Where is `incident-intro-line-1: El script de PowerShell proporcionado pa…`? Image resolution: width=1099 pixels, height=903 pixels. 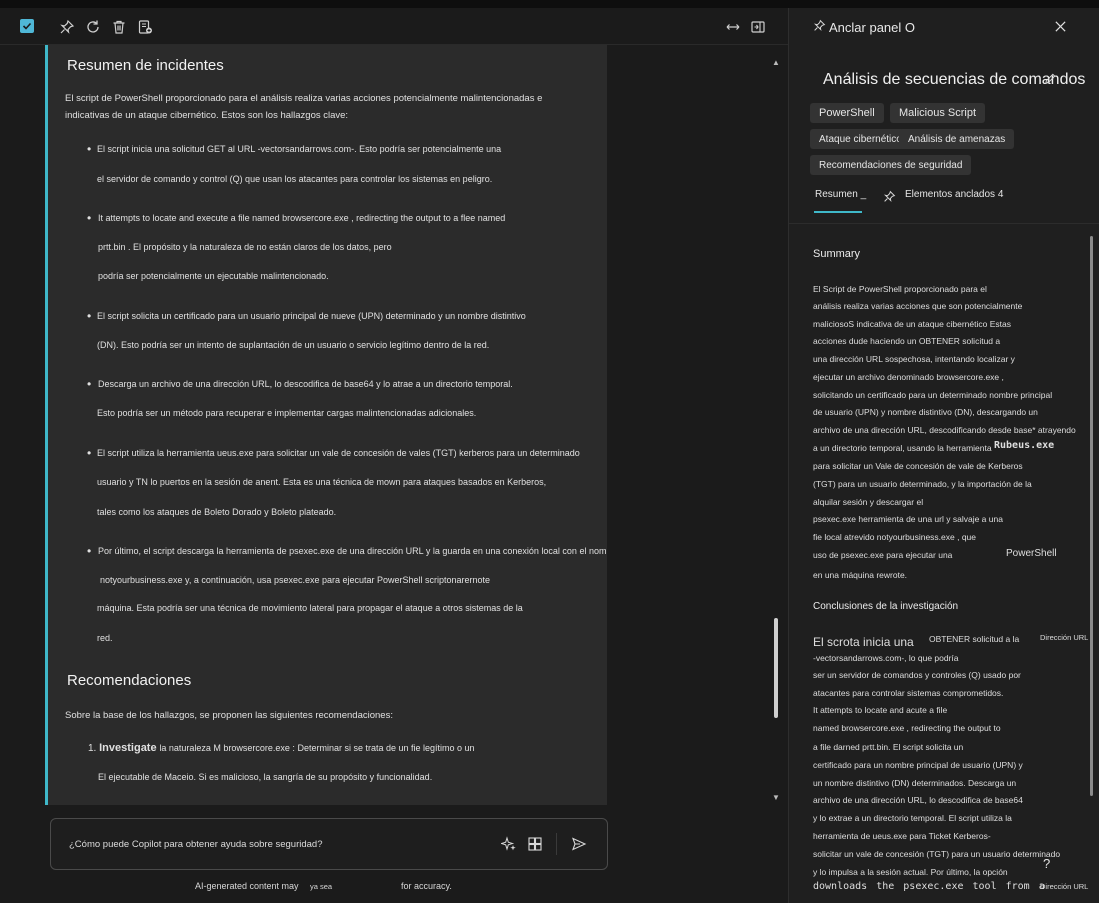 incident-intro-line-1: El script de PowerShell proporcionado pa… is located at coordinates (304, 98).